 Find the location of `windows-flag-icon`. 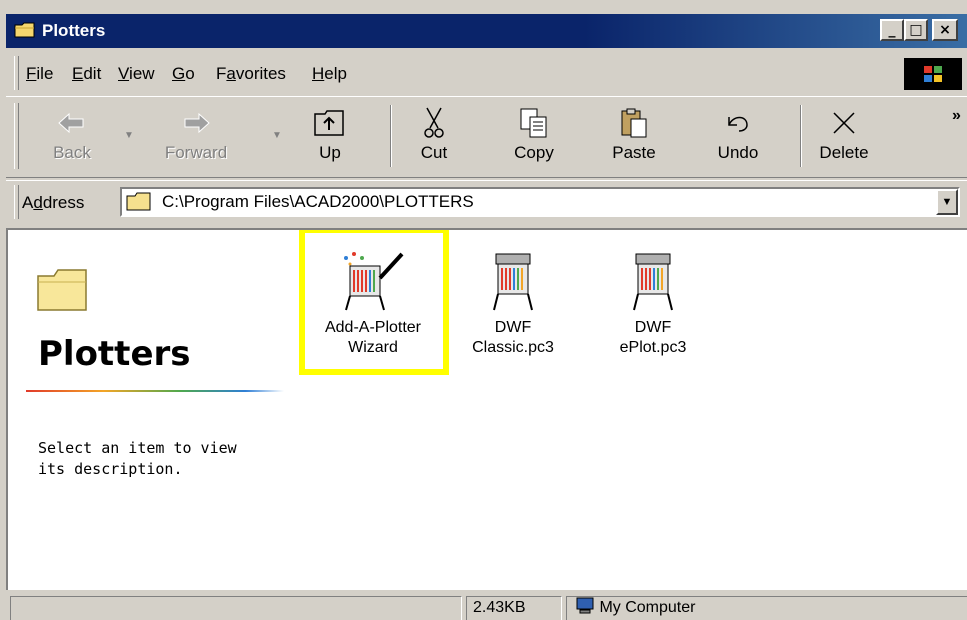

windows-flag-icon is located at coordinates (933, 74).